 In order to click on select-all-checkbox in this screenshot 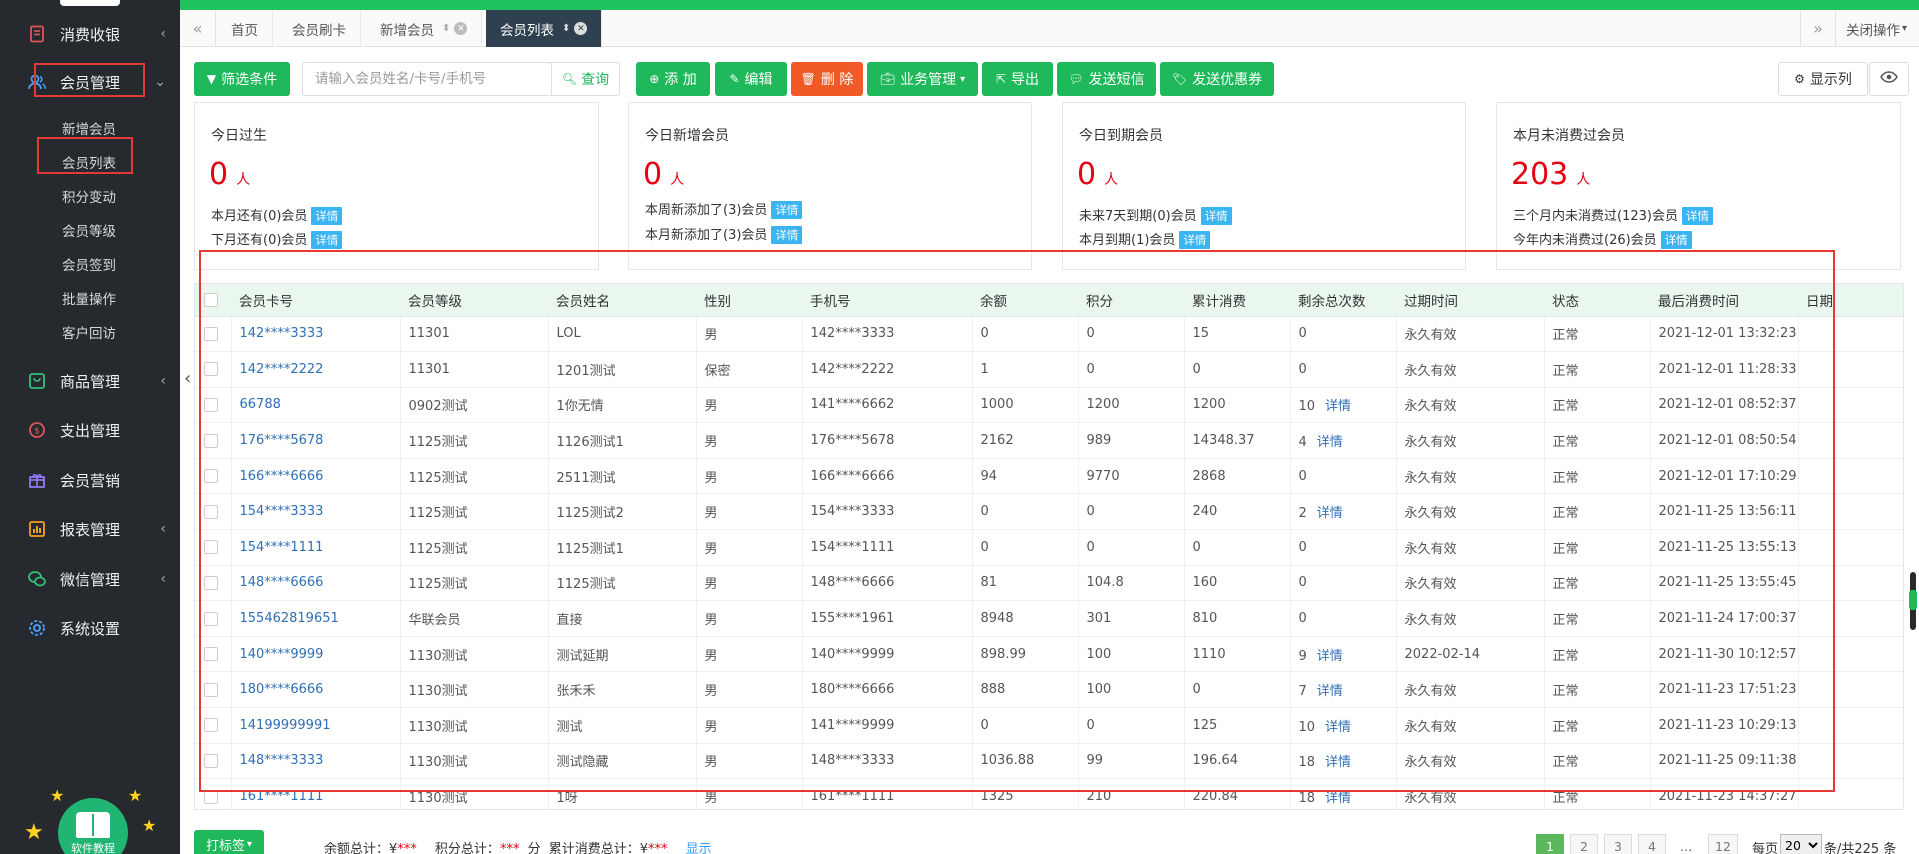, I will do `click(211, 299)`.